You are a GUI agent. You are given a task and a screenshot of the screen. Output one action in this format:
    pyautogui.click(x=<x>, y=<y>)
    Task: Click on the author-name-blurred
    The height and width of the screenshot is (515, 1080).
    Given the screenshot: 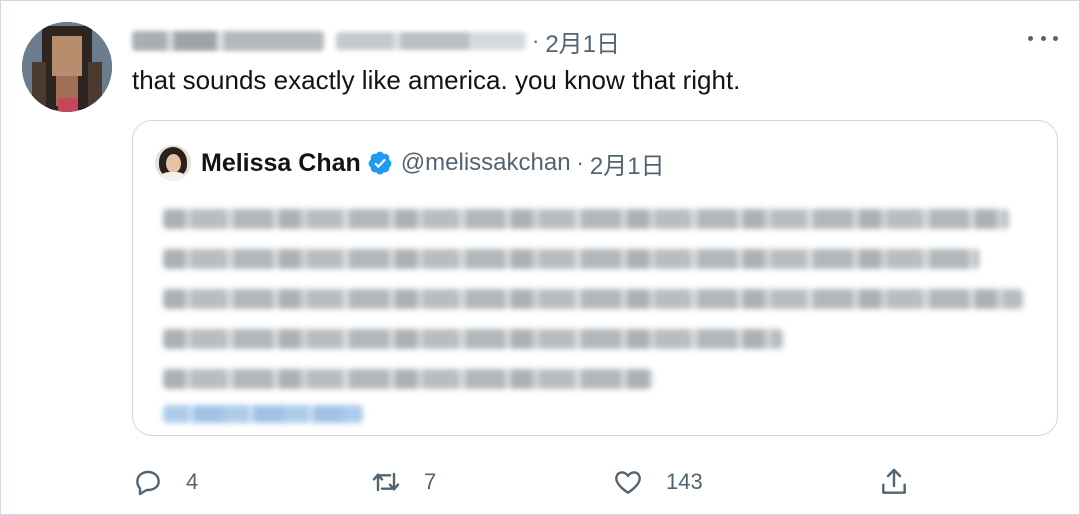 What is the action you would take?
    pyautogui.click(x=228, y=41)
    